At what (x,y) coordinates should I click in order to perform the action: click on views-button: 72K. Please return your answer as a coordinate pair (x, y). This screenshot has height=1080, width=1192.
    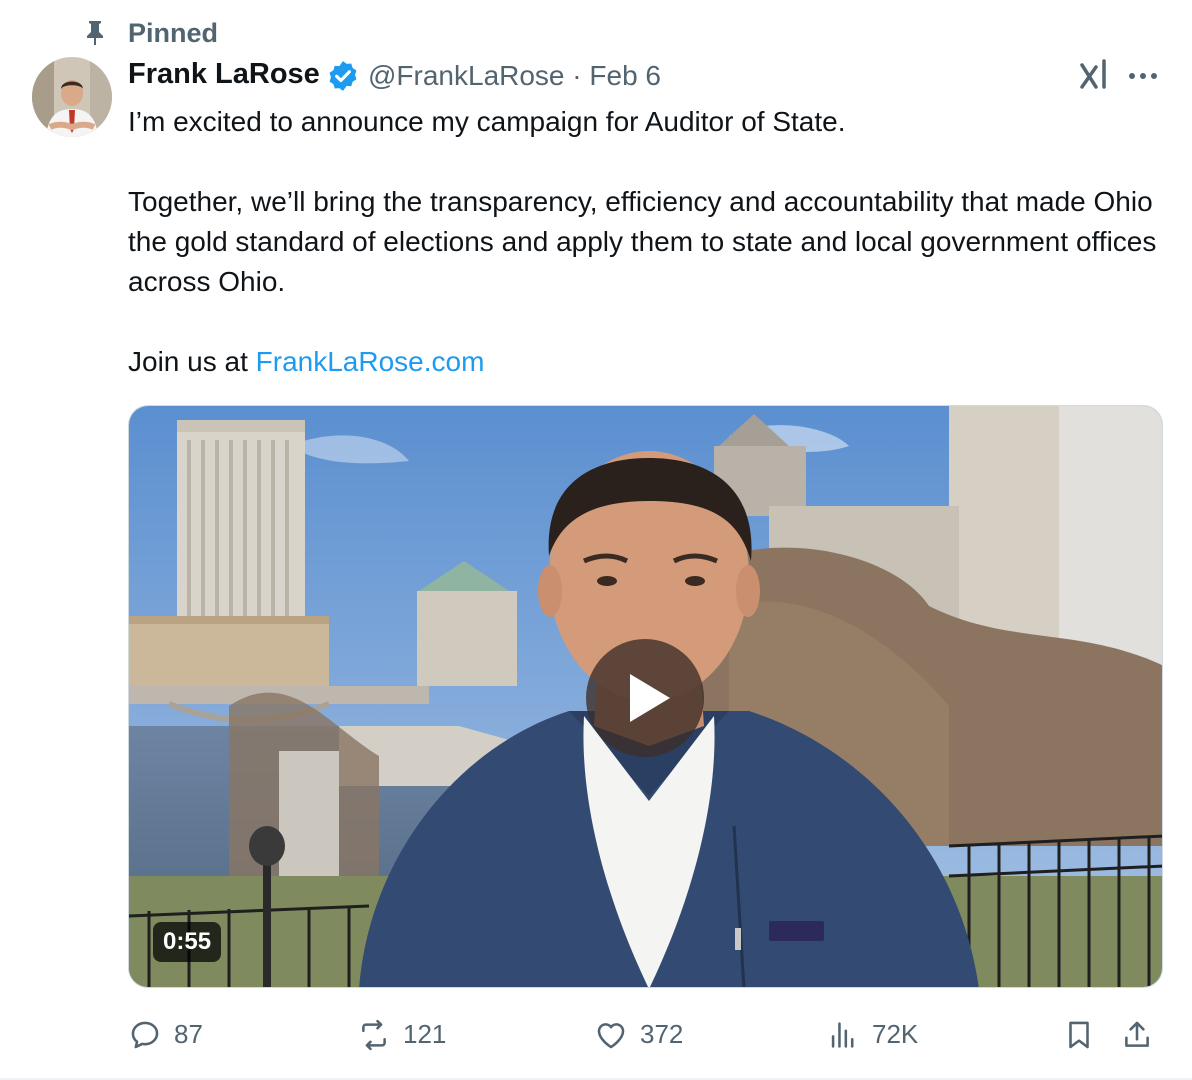
    Looking at the image, I should click on (886, 1034).